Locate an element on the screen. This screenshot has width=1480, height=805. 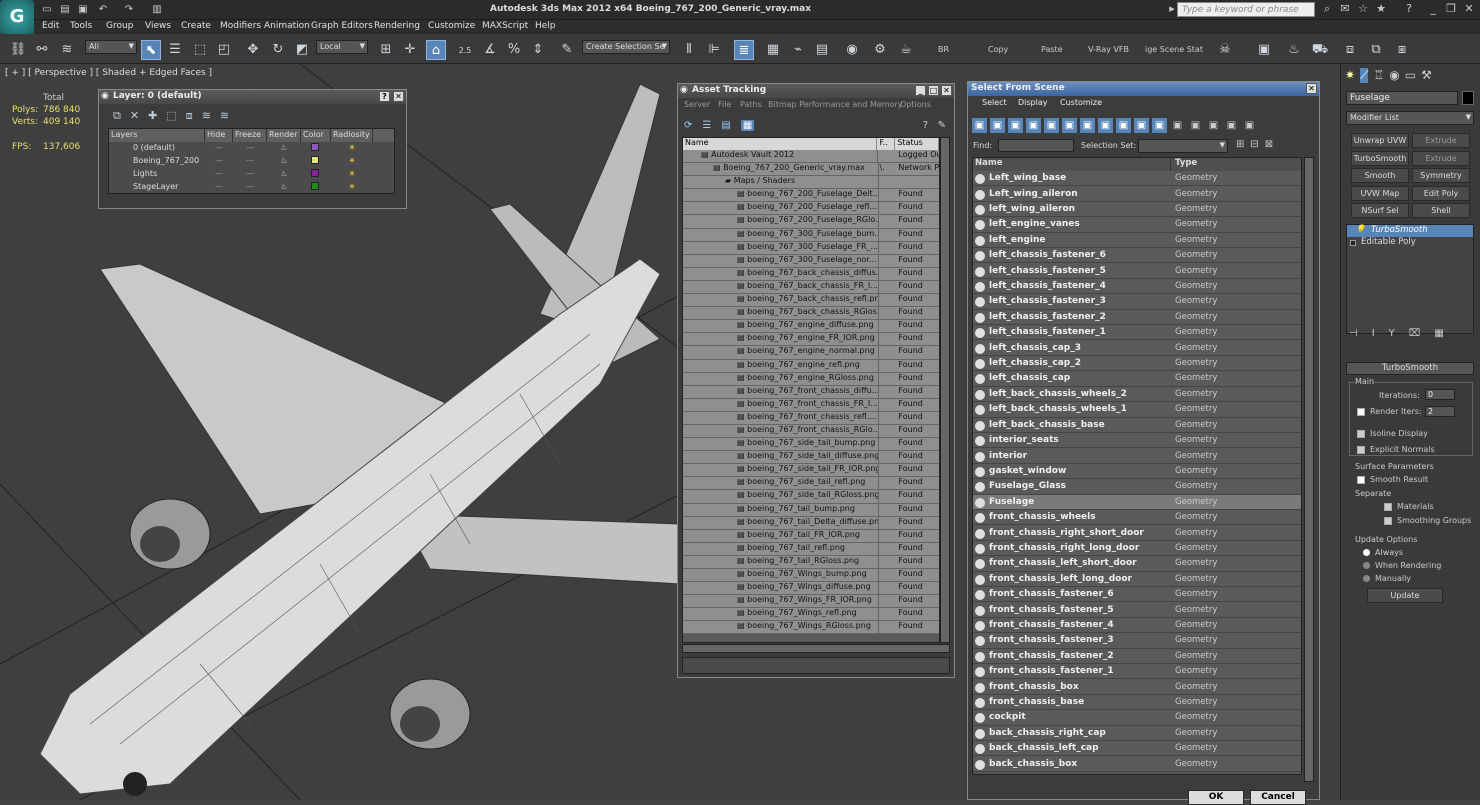
menu-group: Group is located at coordinates (119, 26).